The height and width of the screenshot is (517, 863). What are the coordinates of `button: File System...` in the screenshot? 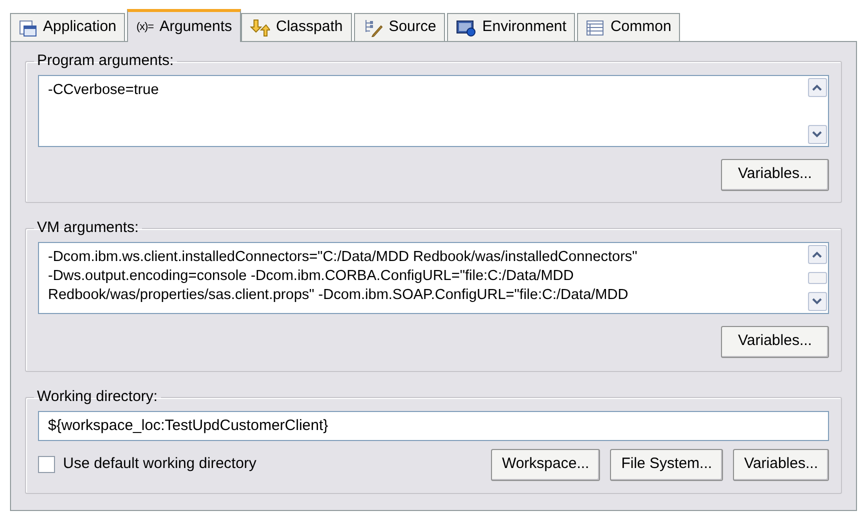 It's located at (667, 464).